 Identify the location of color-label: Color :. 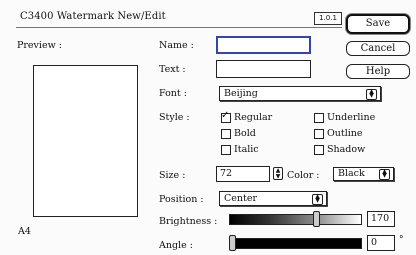
(303, 175).